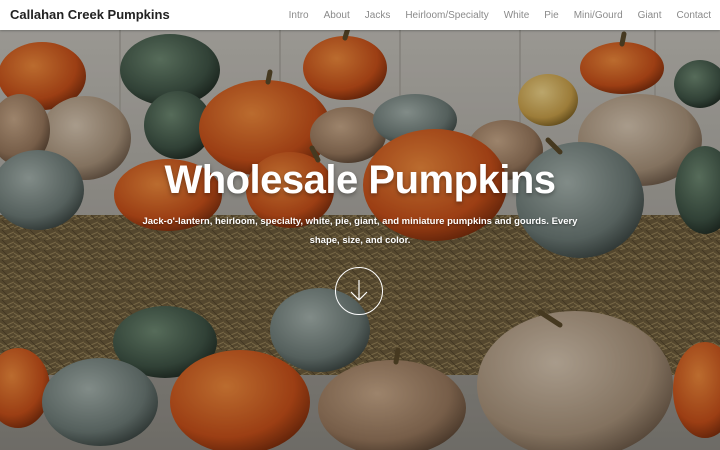 The image size is (720, 450). What do you see at coordinates (598, 15) in the screenshot?
I see `nav-link-mini-gourd: Mini/Gourd` at bounding box center [598, 15].